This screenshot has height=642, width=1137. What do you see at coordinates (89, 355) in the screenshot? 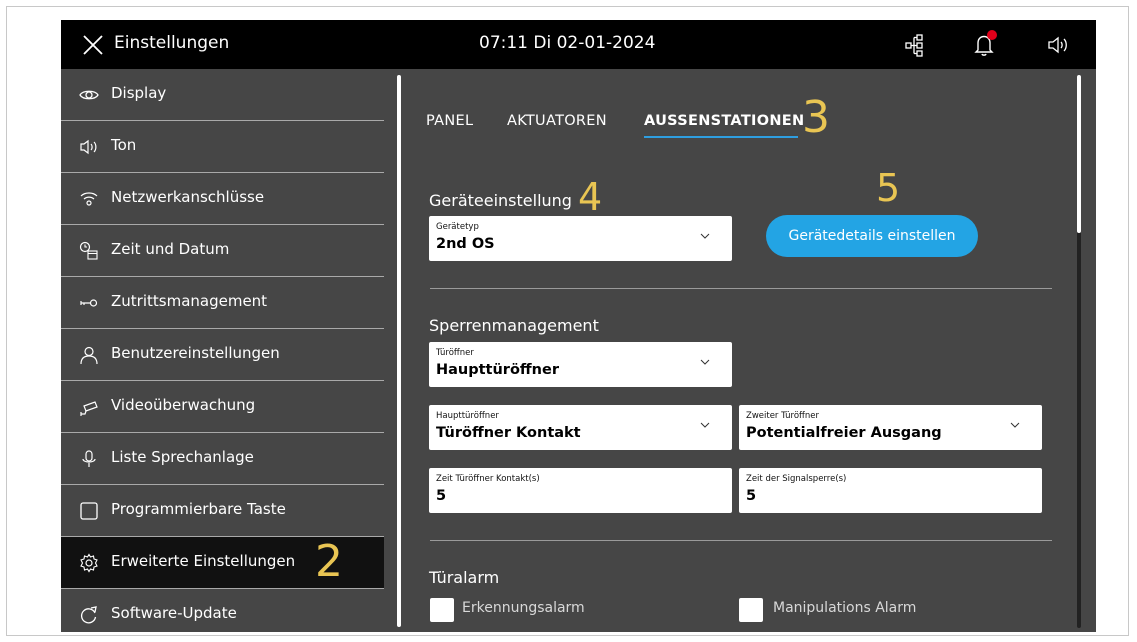
I see `user-icon` at bounding box center [89, 355].